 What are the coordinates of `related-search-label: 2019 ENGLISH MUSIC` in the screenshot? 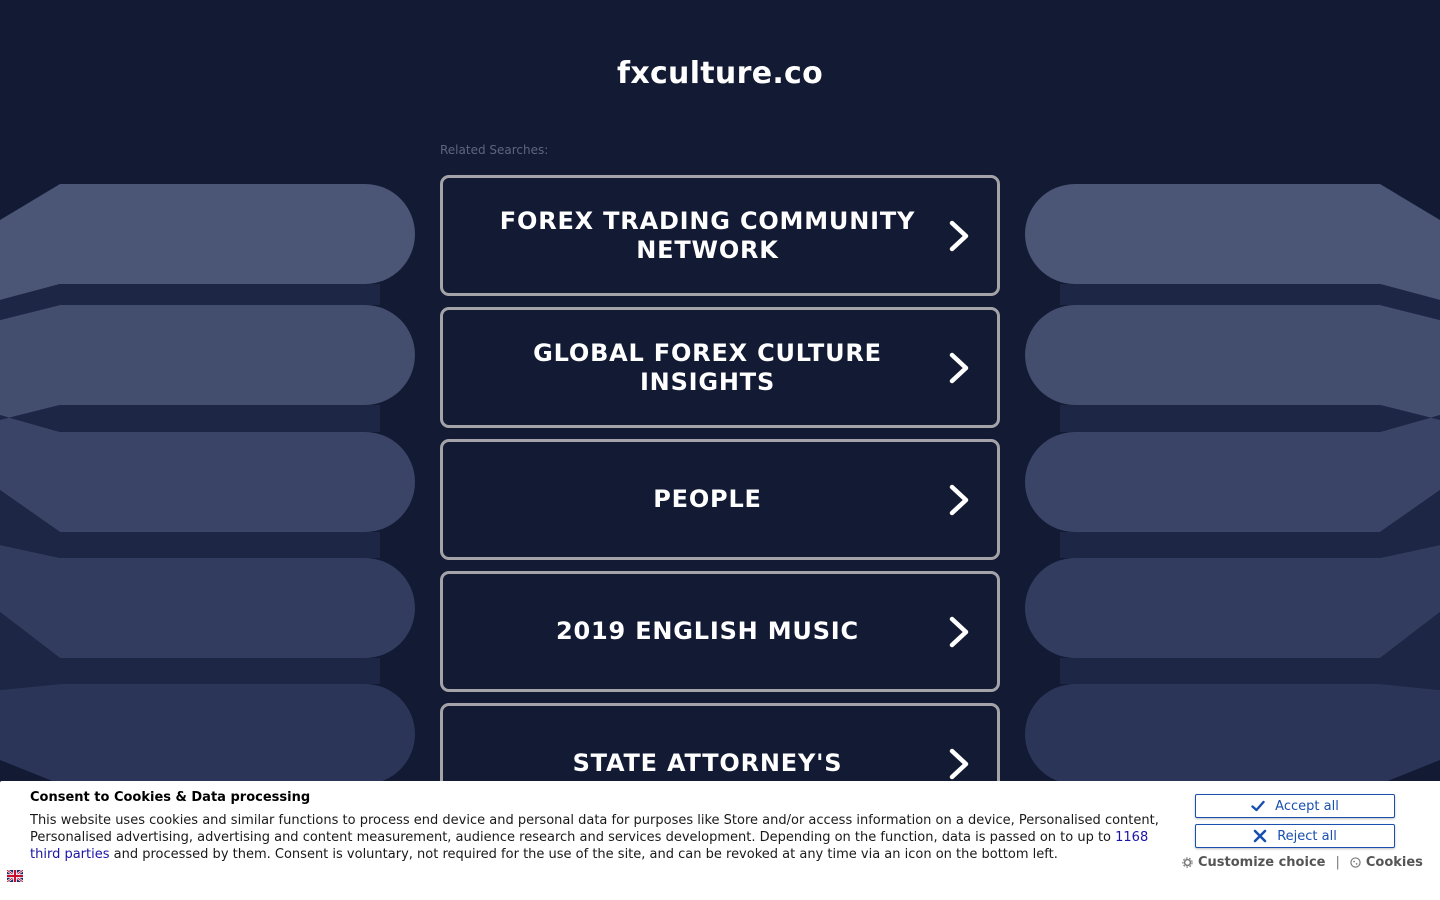 It's located at (707, 631).